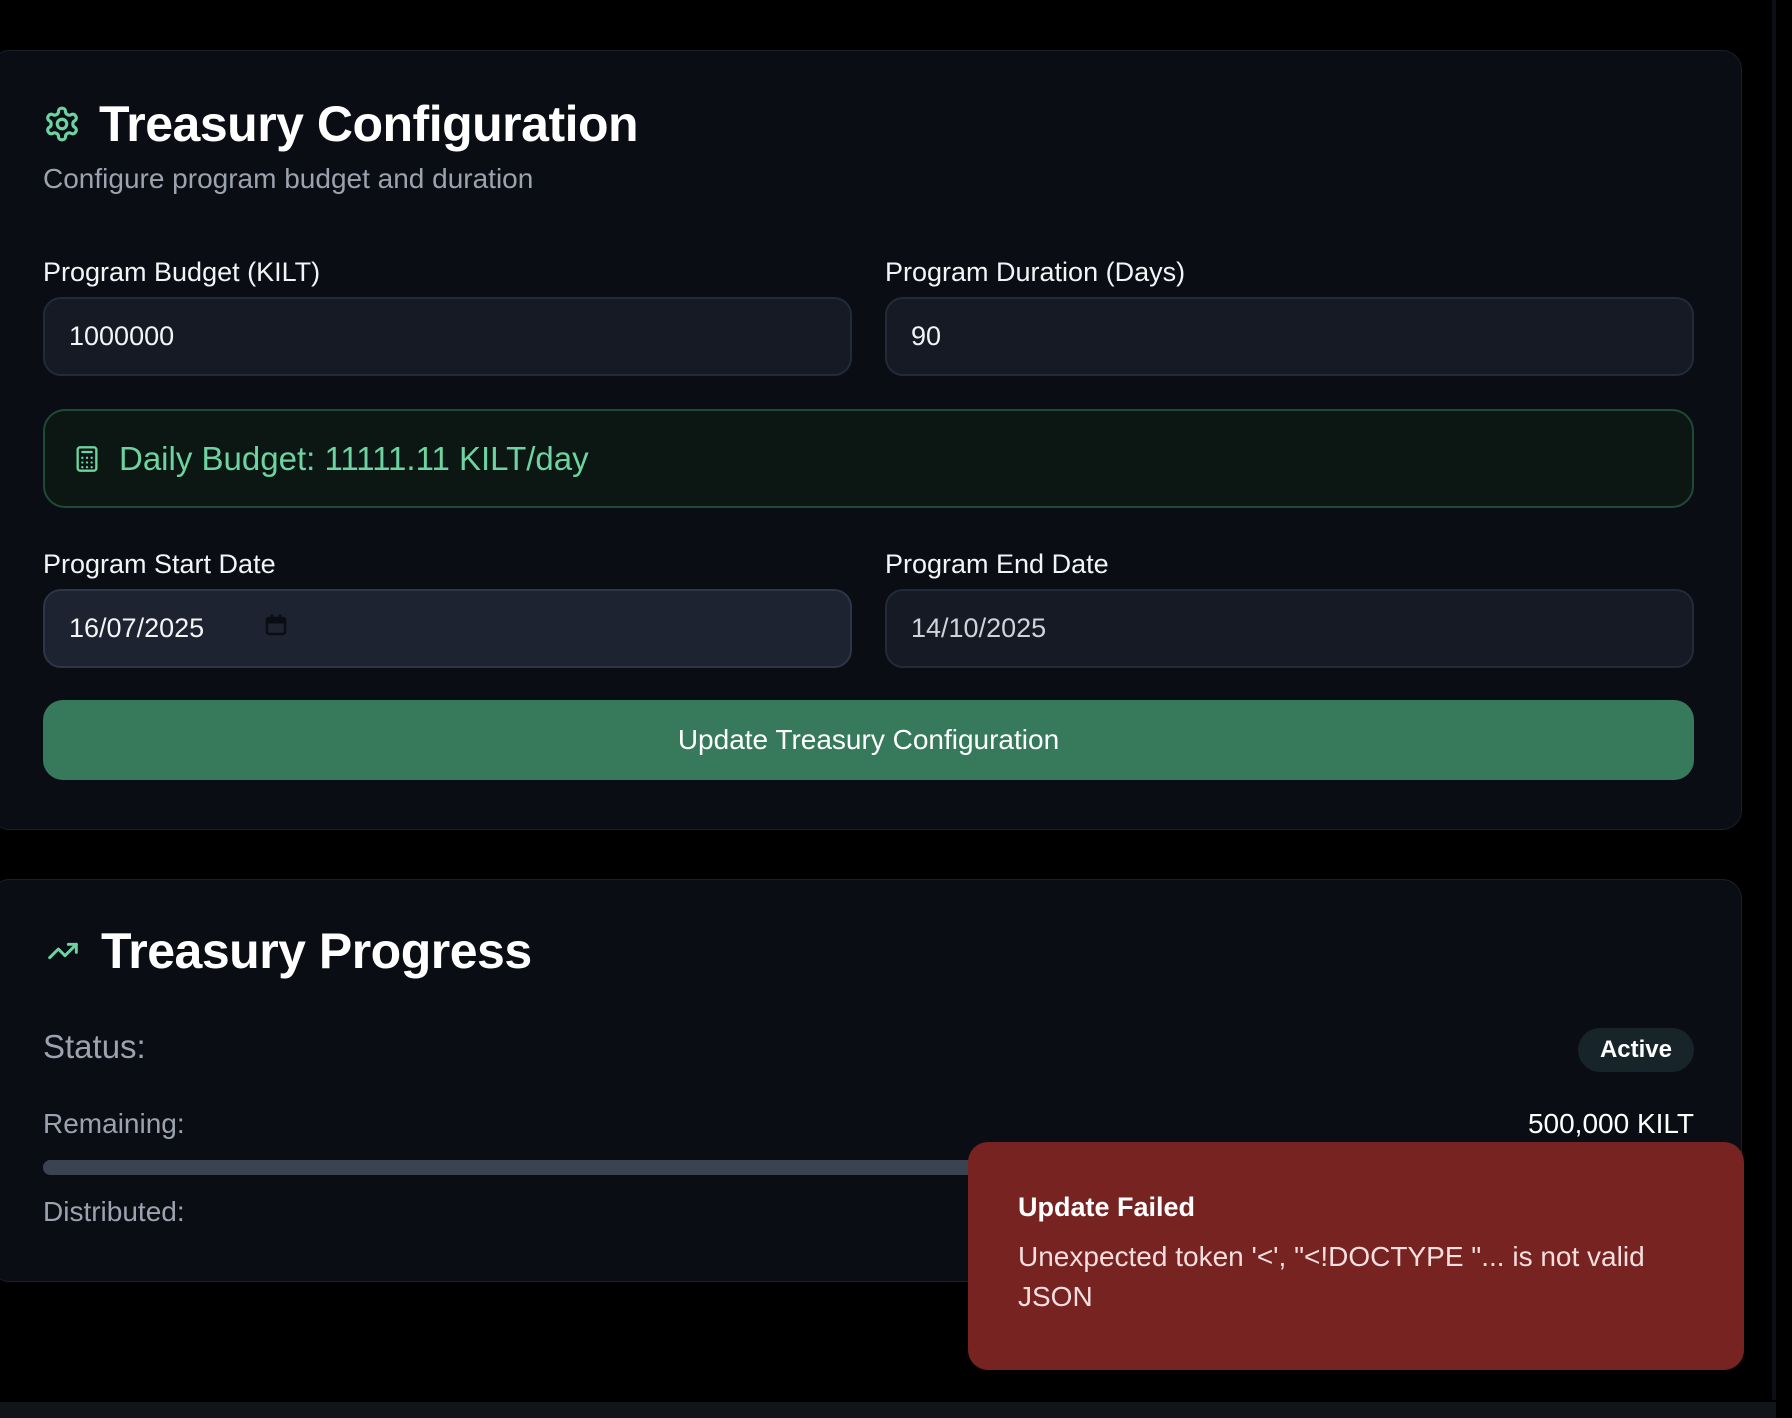 The width and height of the screenshot is (1792, 1418). I want to click on card-header: Treasury Configuration, so click(341, 124).